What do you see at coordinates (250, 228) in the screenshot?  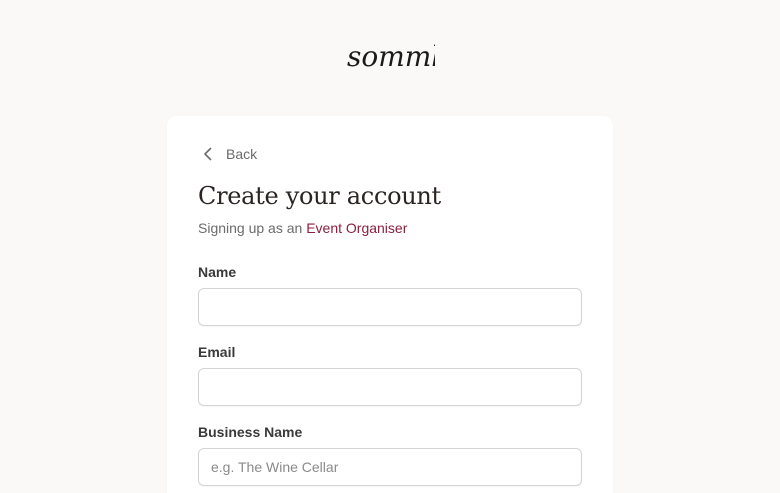 I see `subtitle-prefix: Signing up as an` at bounding box center [250, 228].